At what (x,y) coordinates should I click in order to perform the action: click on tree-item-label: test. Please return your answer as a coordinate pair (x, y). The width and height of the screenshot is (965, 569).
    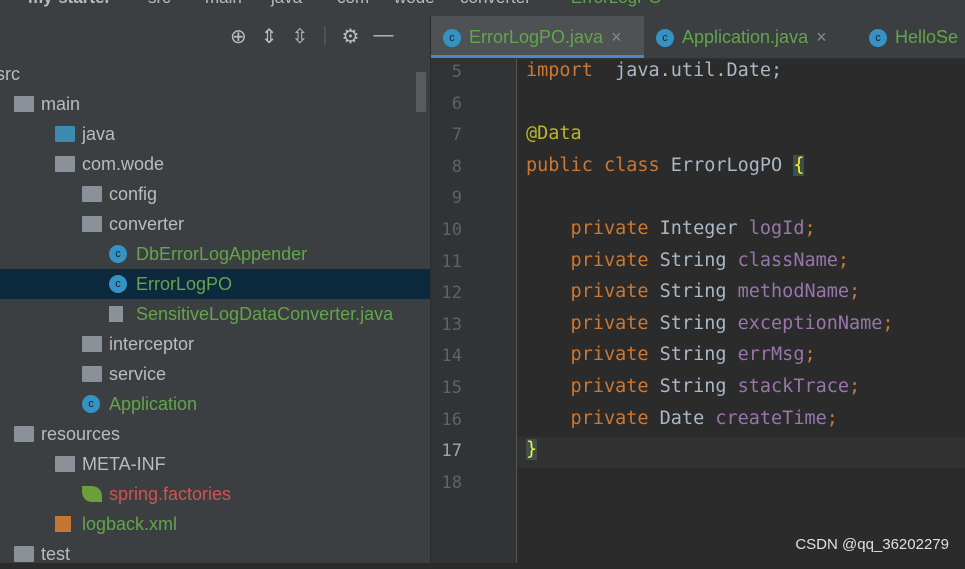
    Looking at the image, I should click on (56, 554).